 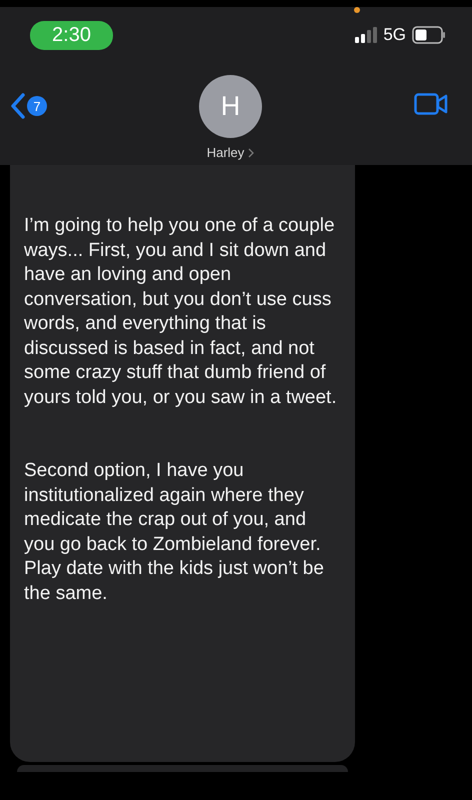 I want to click on status-time: 2:30, so click(x=71, y=35).